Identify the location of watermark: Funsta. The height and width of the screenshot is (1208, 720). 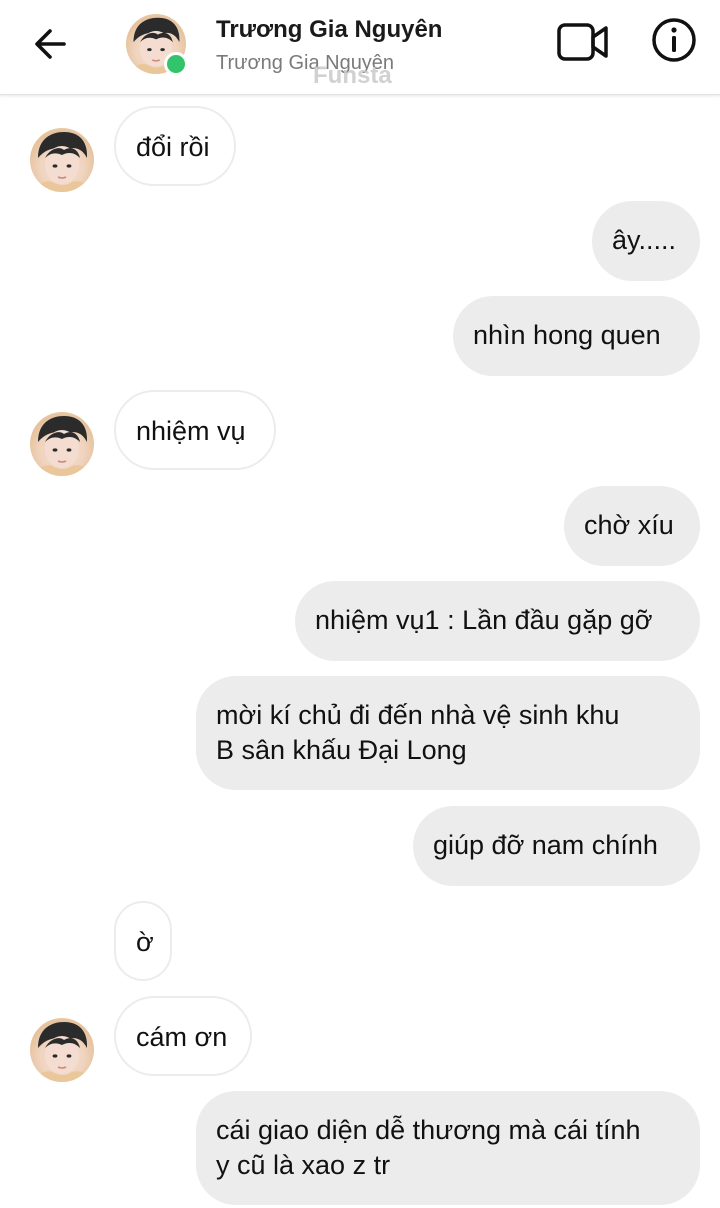
(352, 75).